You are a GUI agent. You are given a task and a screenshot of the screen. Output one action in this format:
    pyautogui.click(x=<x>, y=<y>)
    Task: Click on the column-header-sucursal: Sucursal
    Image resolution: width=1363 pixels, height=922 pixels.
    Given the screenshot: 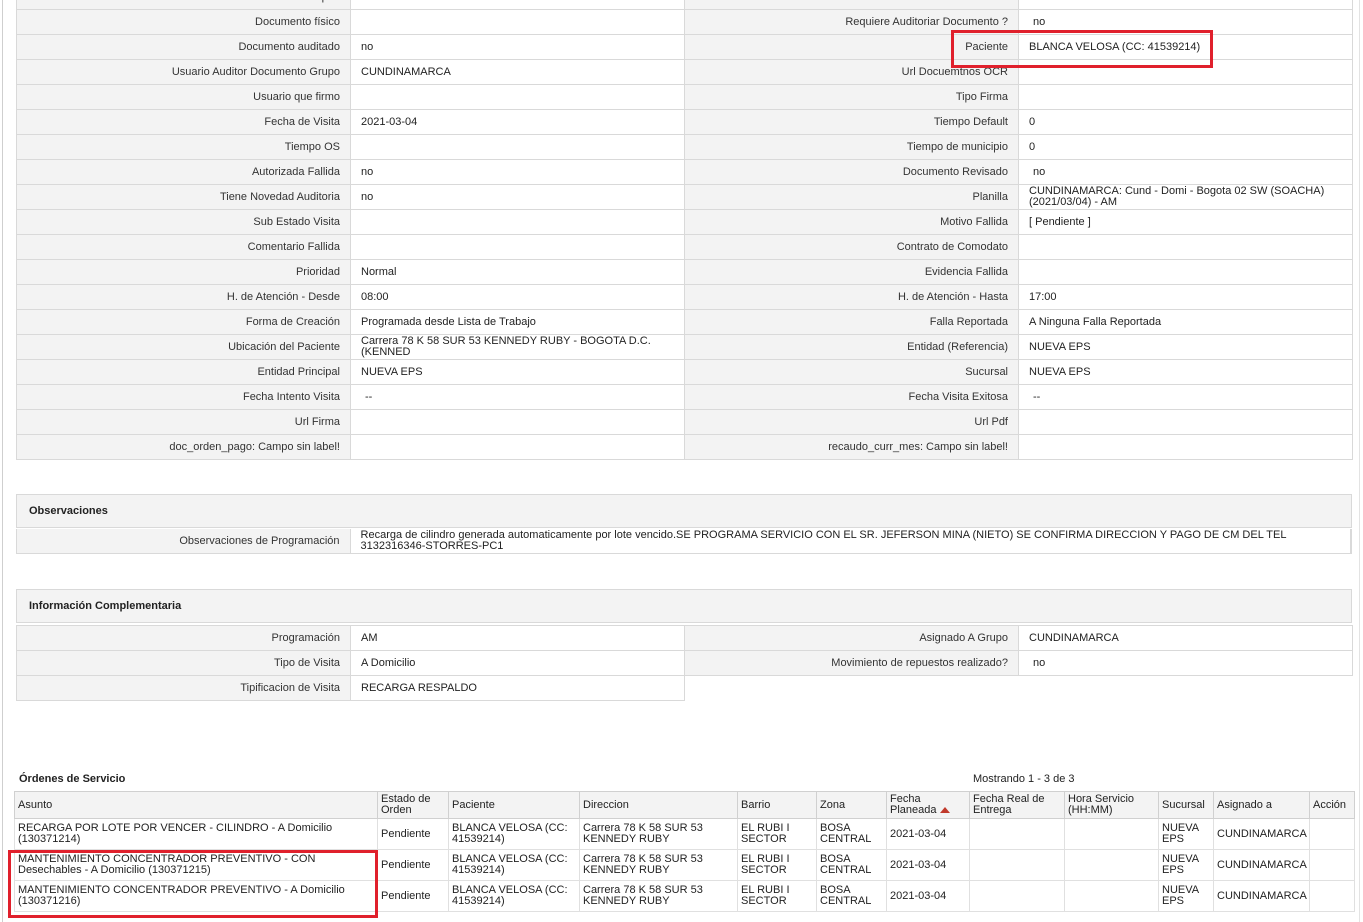 What is the action you would take?
    pyautogui.click(x=1186, y=805)
    